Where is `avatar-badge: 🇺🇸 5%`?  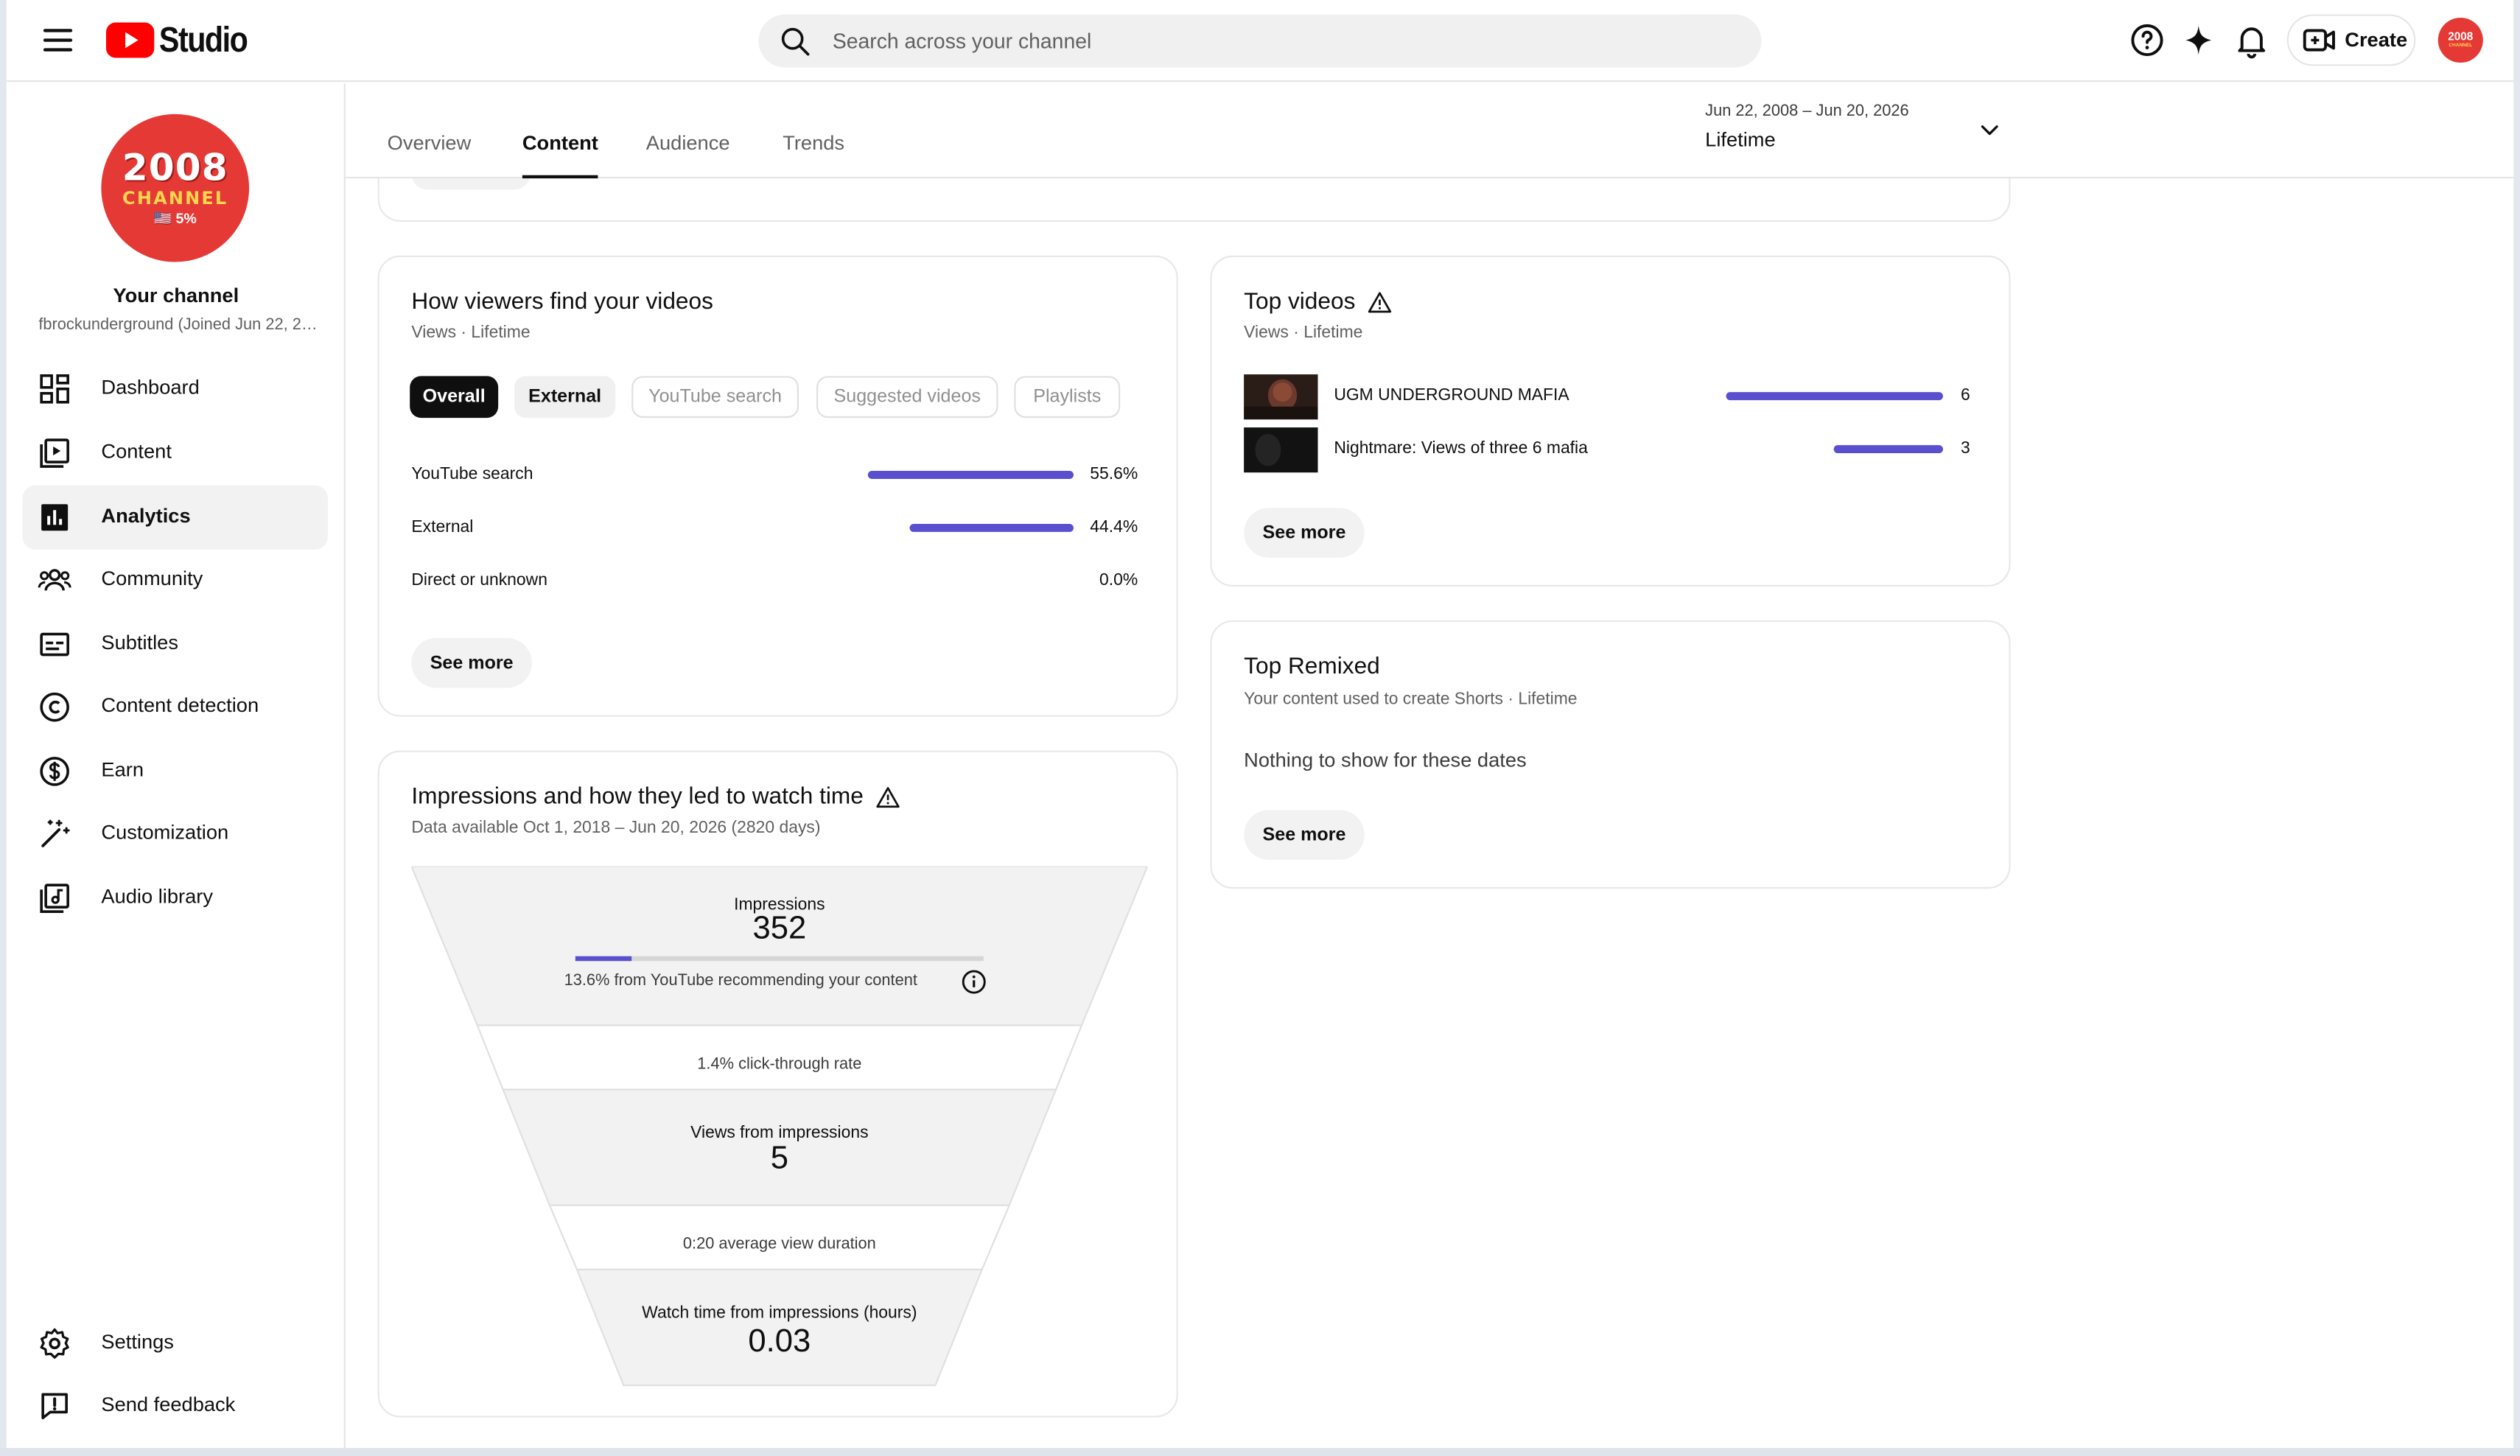
avatar-badge: 🇺🇸 5% is located at coordinates (175, 217).